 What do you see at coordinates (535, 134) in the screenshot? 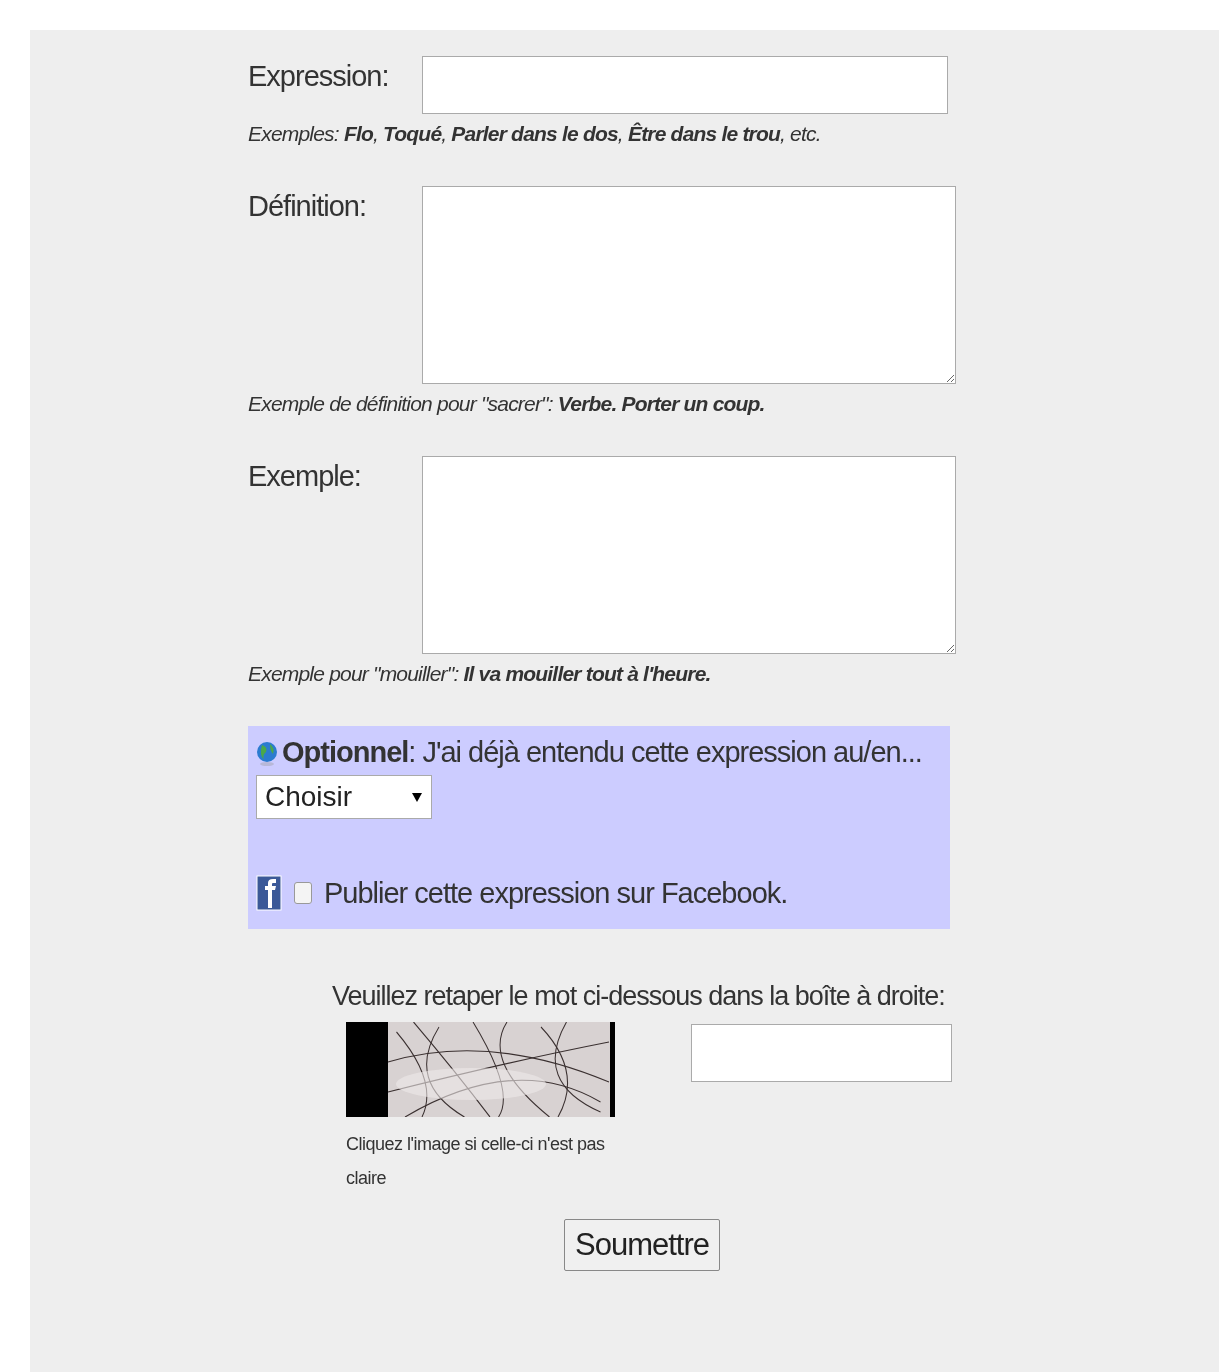
I see `field-hint: Exemples: Flo, Toqué, Parler dans le dos, Être dans le trou, etc.` at bounding box center [535, 134].